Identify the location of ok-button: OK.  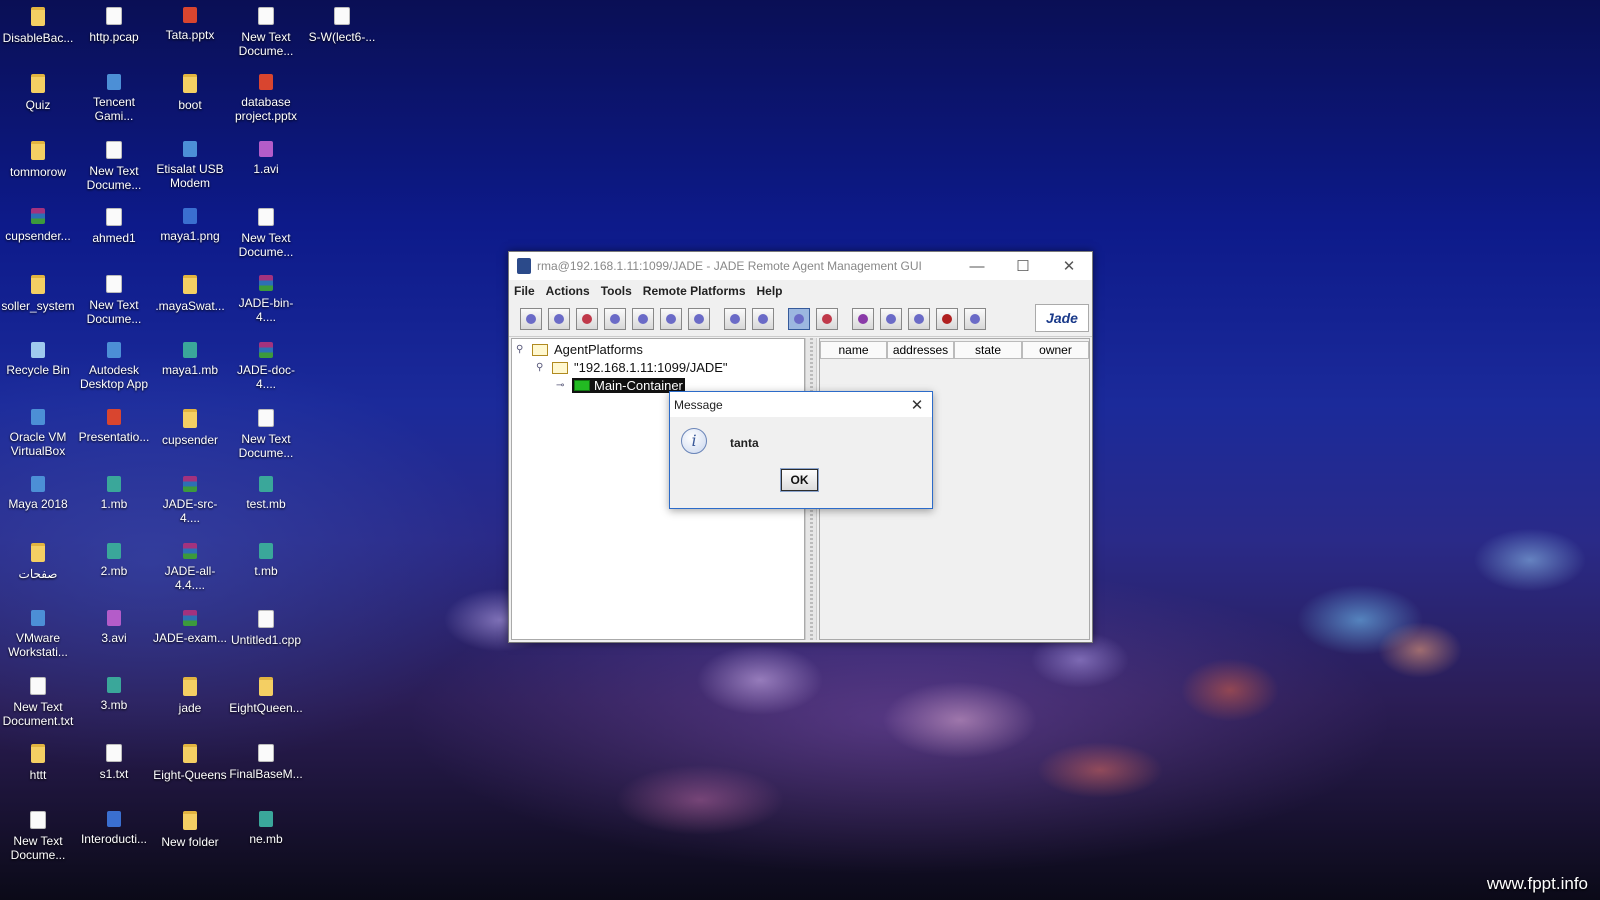
(799, 480).